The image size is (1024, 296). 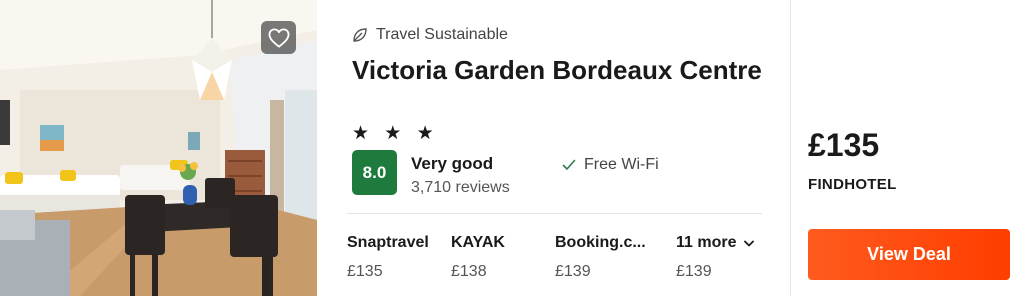 What do you see at coordinates (573, 271) in the screenshot?
I see `provider-price: £139` at bounding box center [573, 271].